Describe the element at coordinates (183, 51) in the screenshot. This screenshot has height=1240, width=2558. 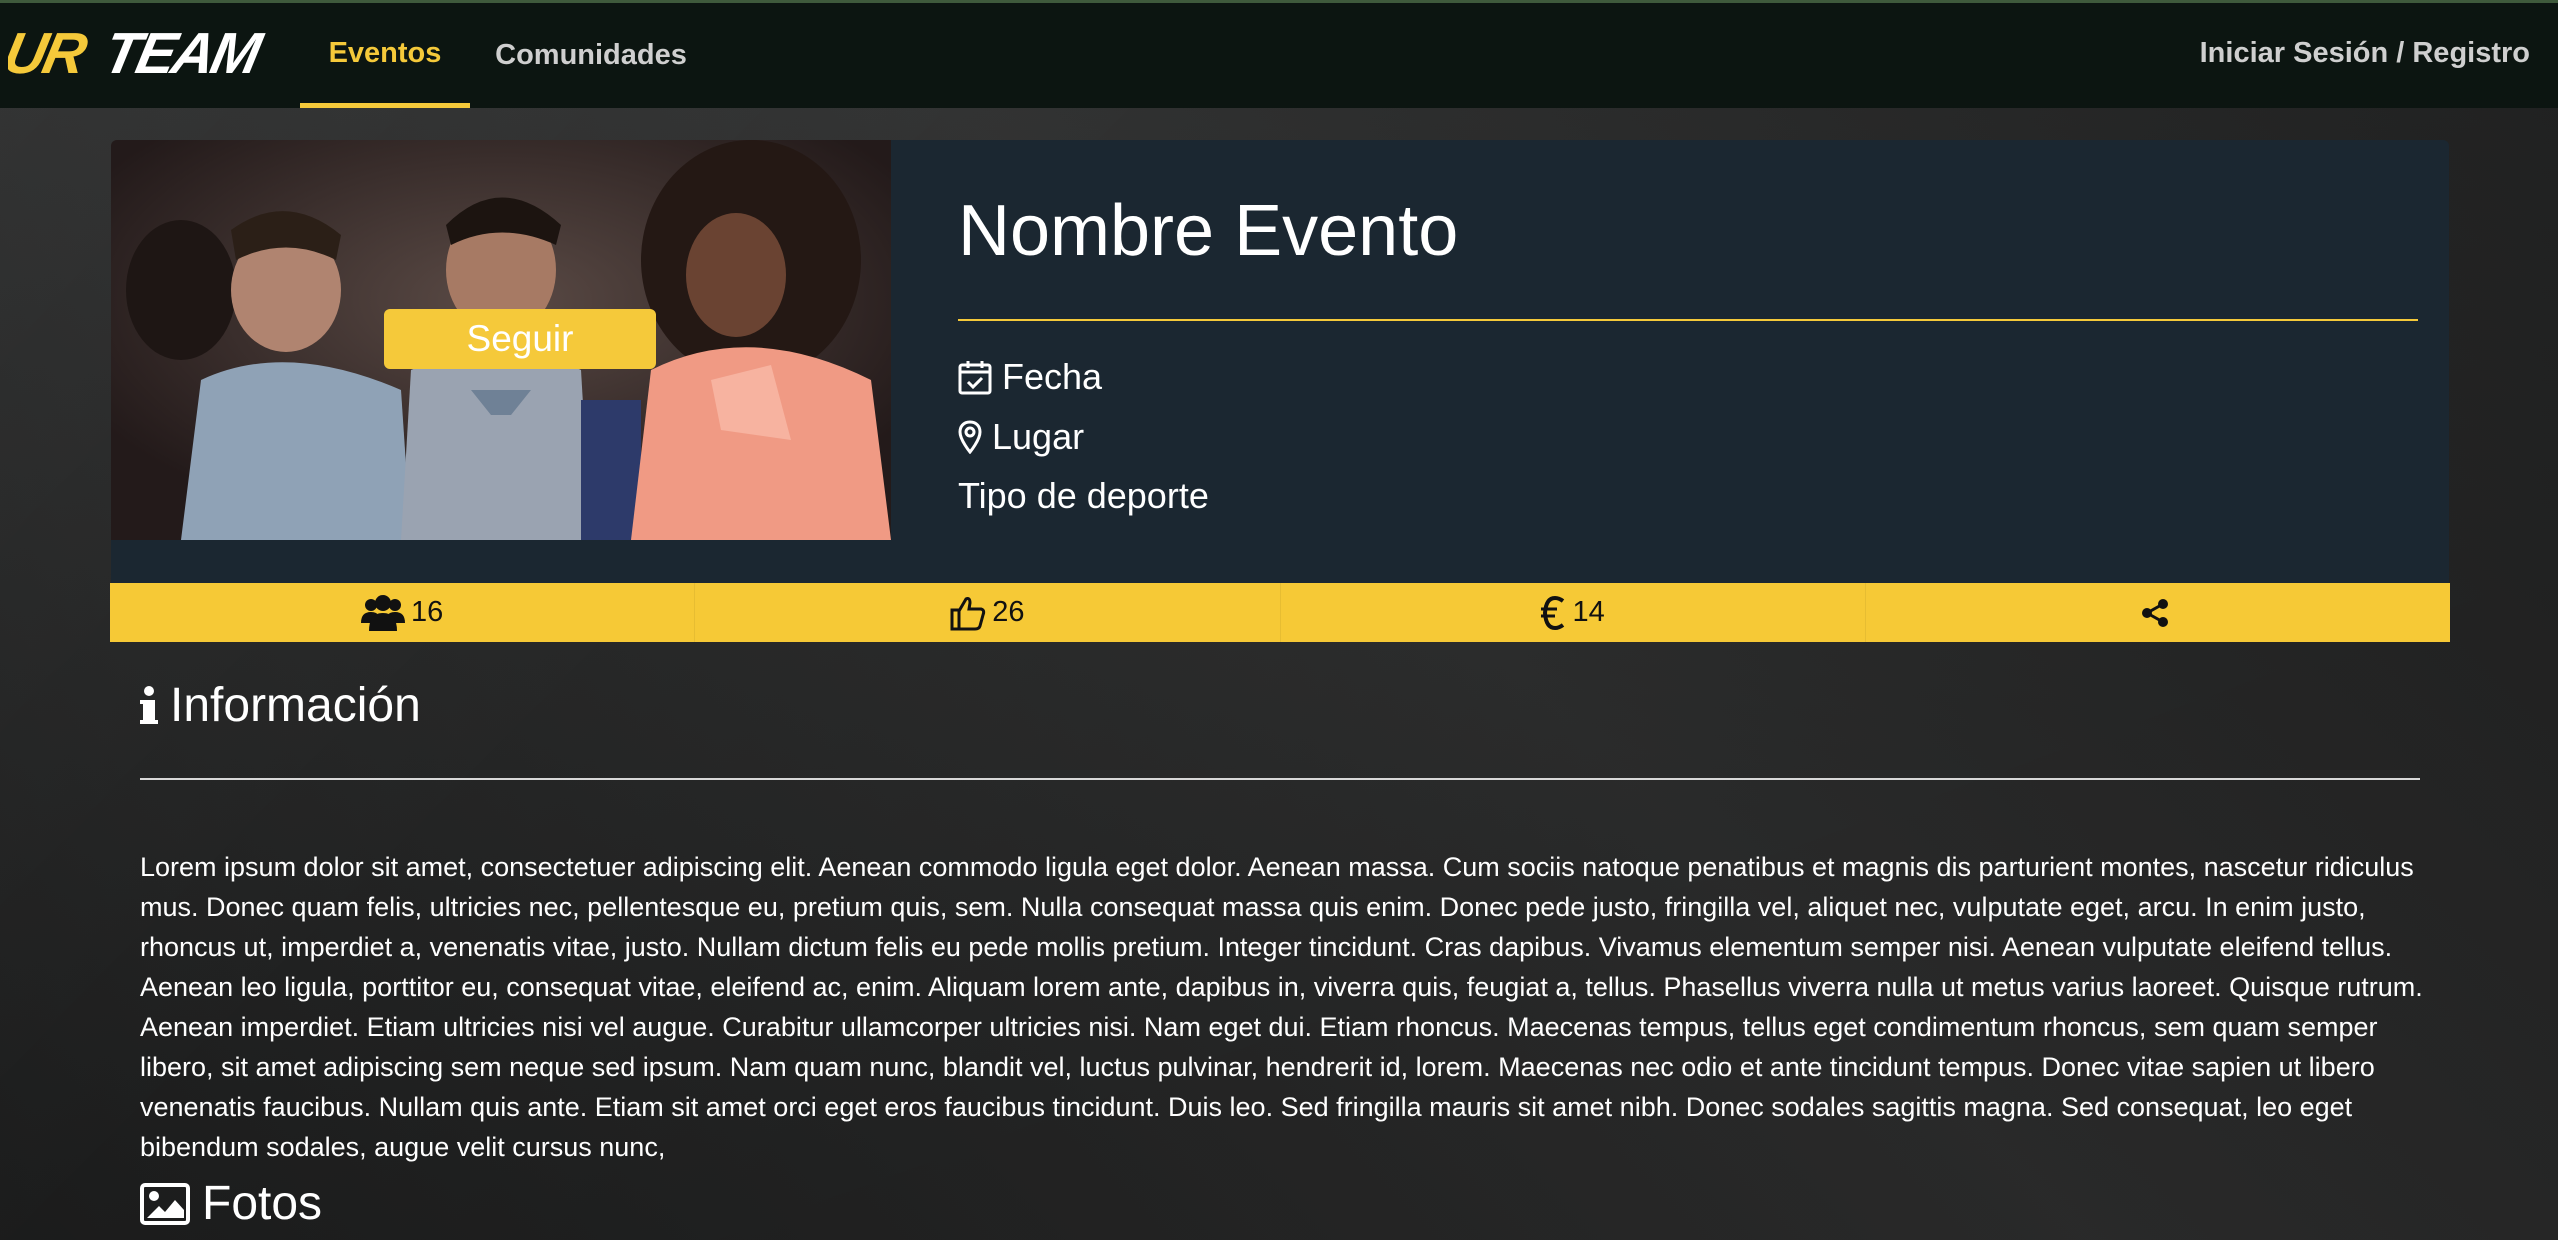
I see `svg-text: TEAM` at that location.